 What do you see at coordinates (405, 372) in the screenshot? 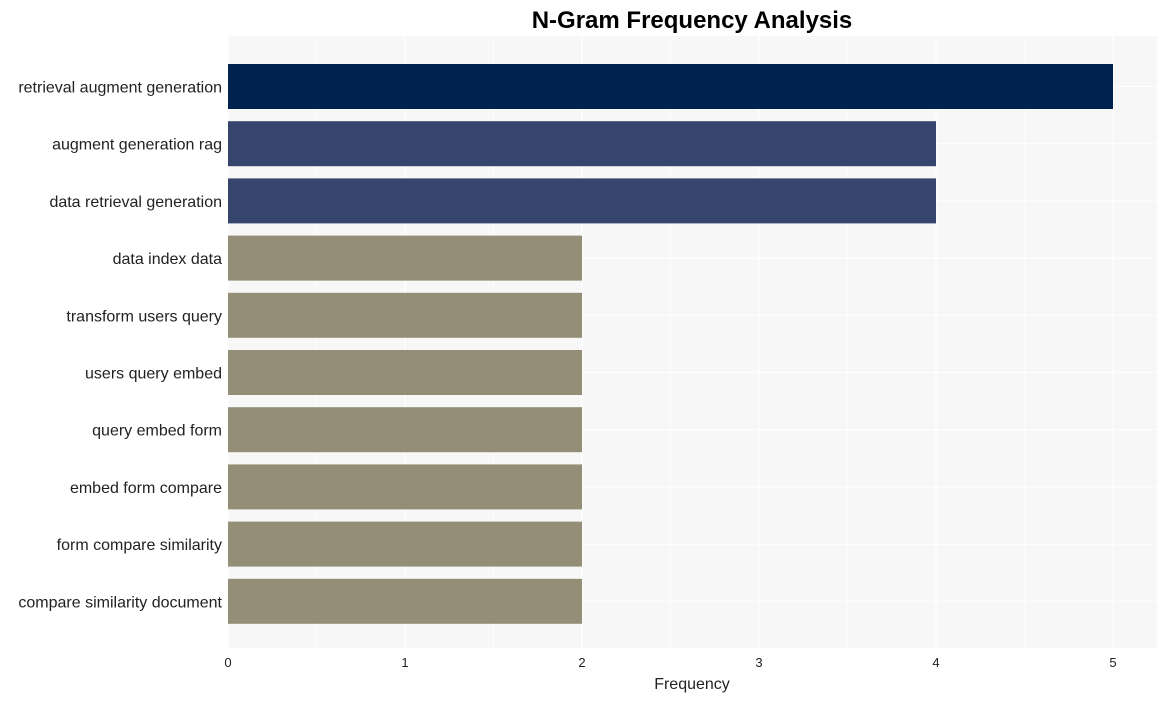
I see `bar-users-query-embed` at bounding box center [405, 372].